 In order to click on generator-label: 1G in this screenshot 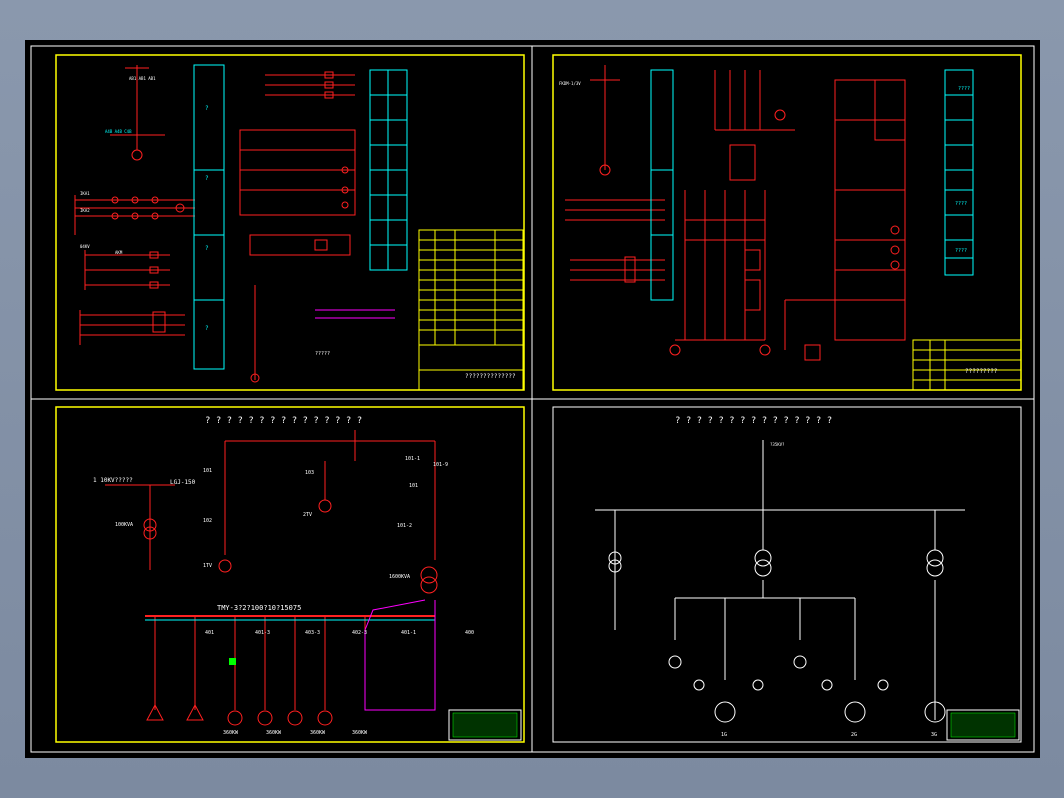, I will do `click(724, 735)`.